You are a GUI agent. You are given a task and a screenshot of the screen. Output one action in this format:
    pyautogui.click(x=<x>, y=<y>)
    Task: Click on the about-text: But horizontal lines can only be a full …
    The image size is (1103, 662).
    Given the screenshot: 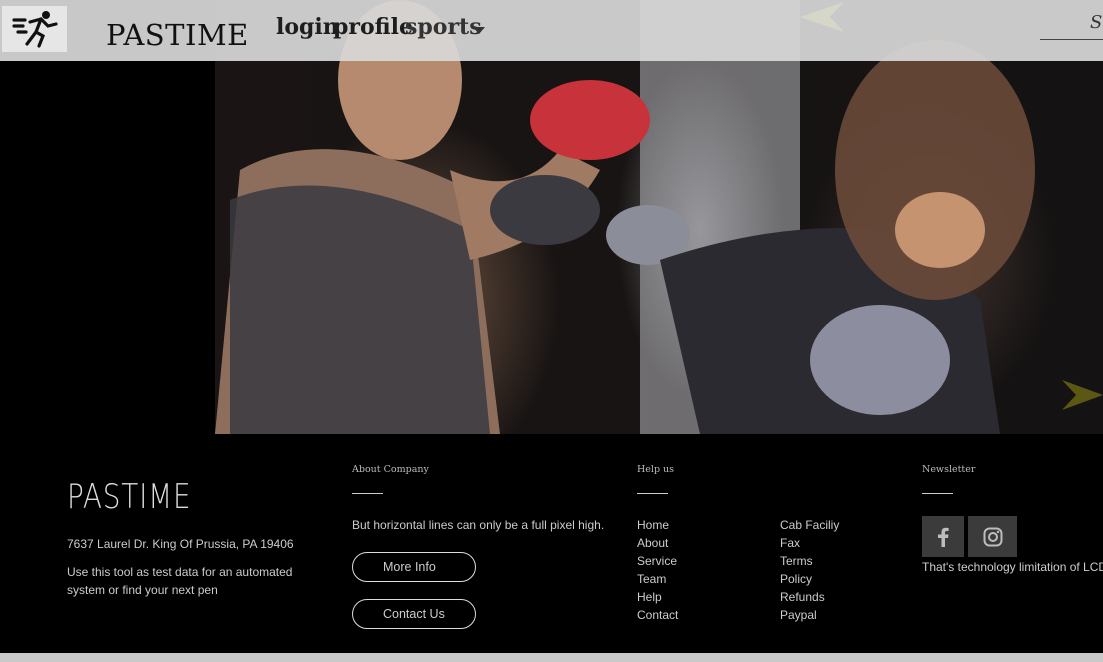 What is the action you would take?
    pyautogui.click(x=478, y=525)
    